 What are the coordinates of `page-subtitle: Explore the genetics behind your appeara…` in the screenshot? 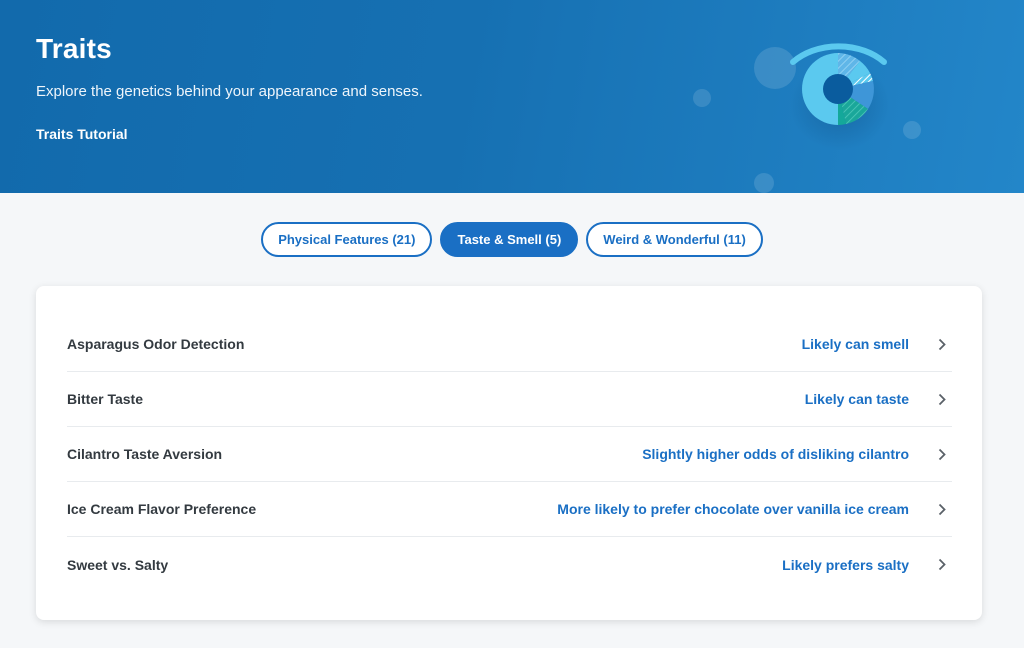 It's located at (229, 91).